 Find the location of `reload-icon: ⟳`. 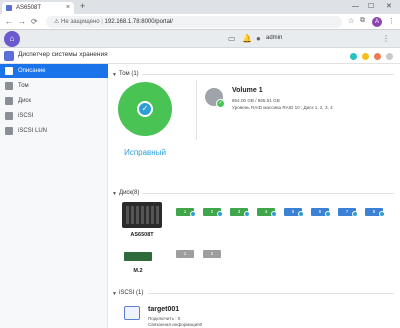

reload-icon: ⟳ is located at coordinates (34, 22).